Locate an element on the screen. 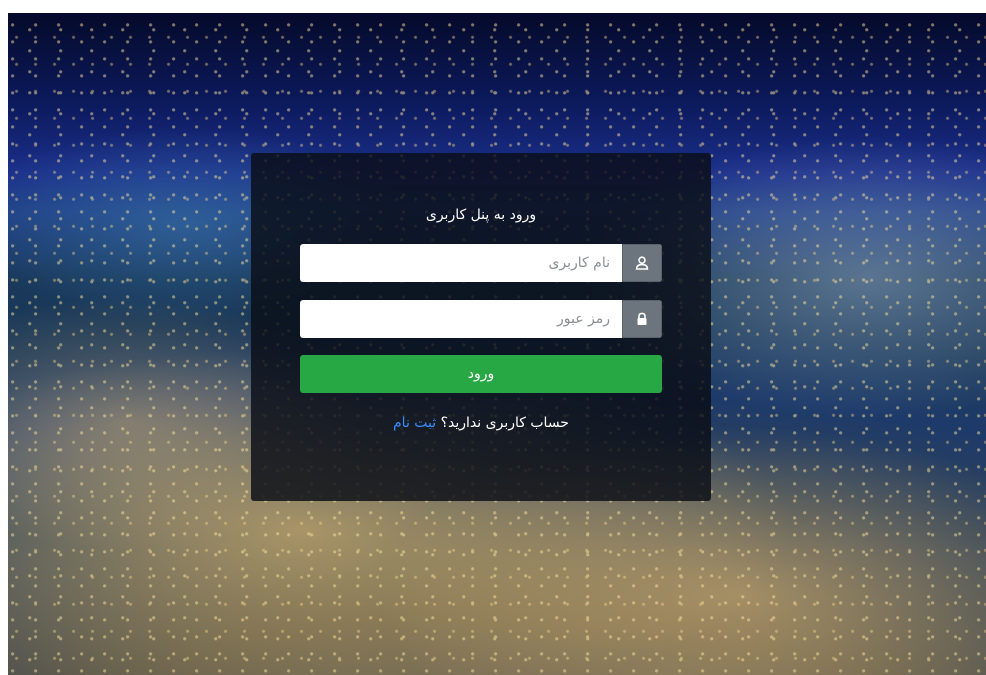 This screenshot has height=675, width=986. register-line: حساب کاربری ندارید؟ ثبت نام is located at coordinates (481, 423).